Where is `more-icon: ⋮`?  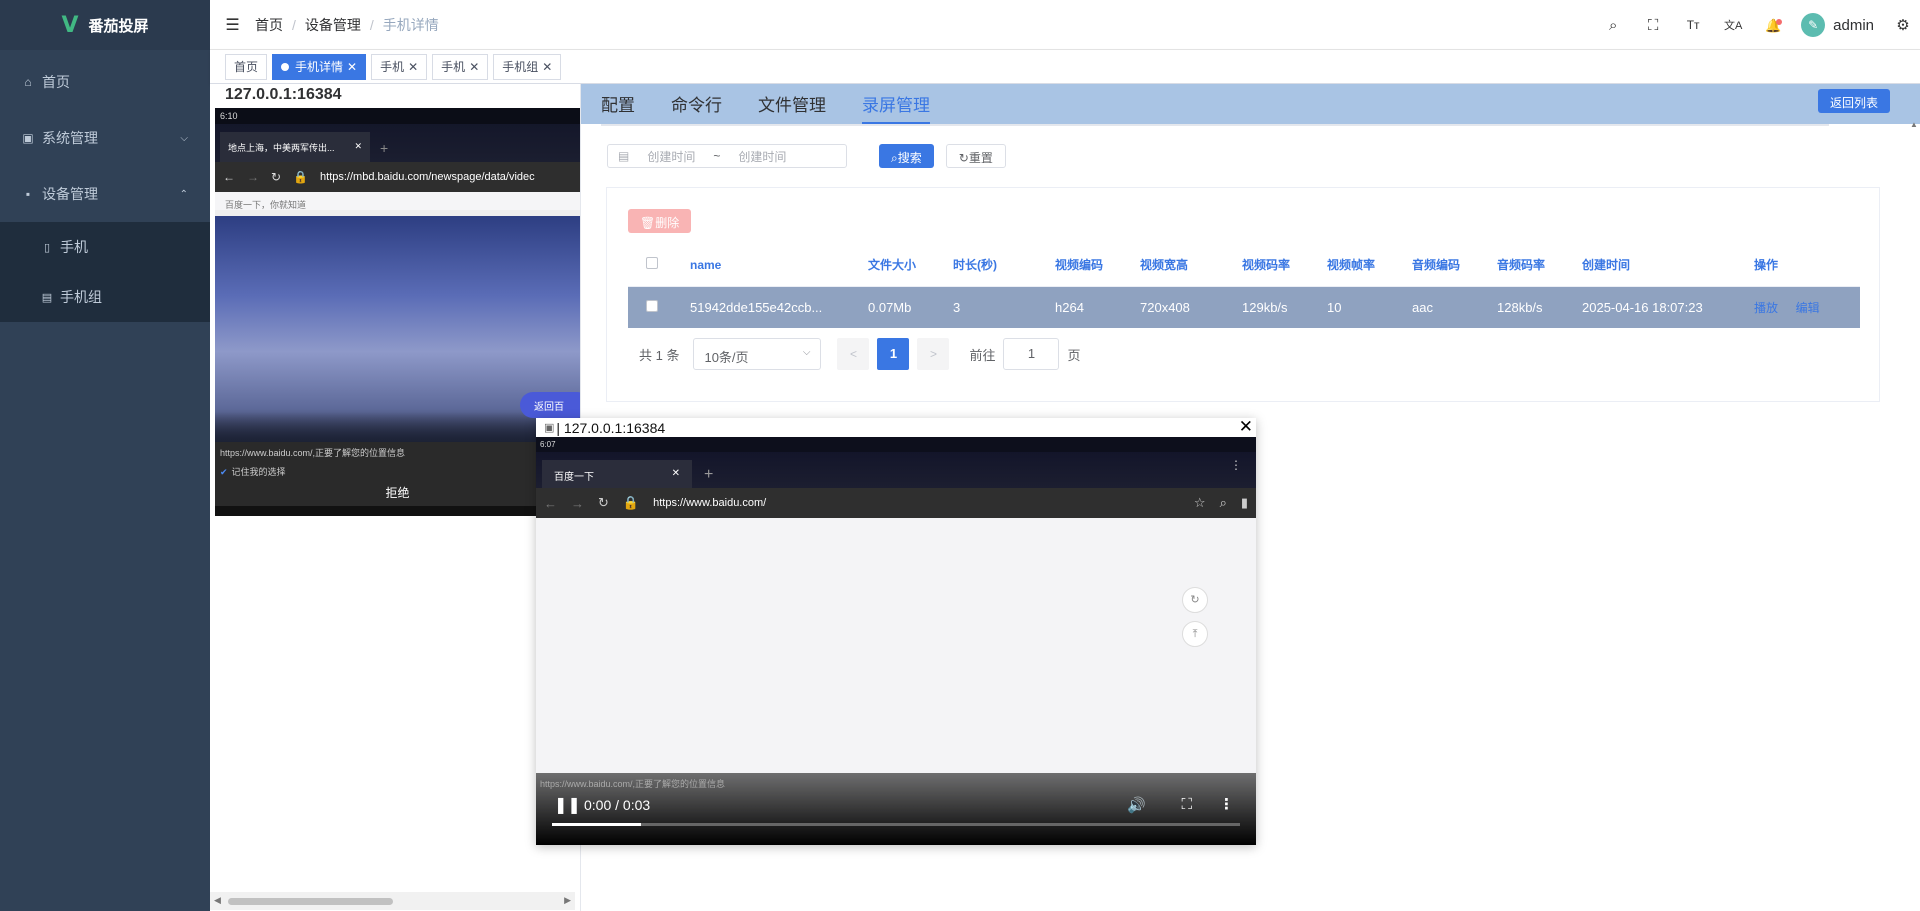
more-icon: ⋮ is located at coordinates (1226, 804).